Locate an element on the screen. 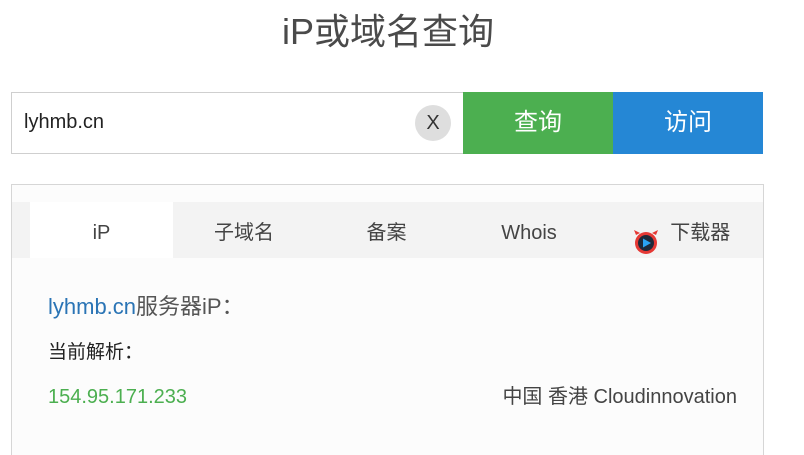  tab-bar: iP 子域名 备案 Whois 下载器 is located at coordinates (387, 230).